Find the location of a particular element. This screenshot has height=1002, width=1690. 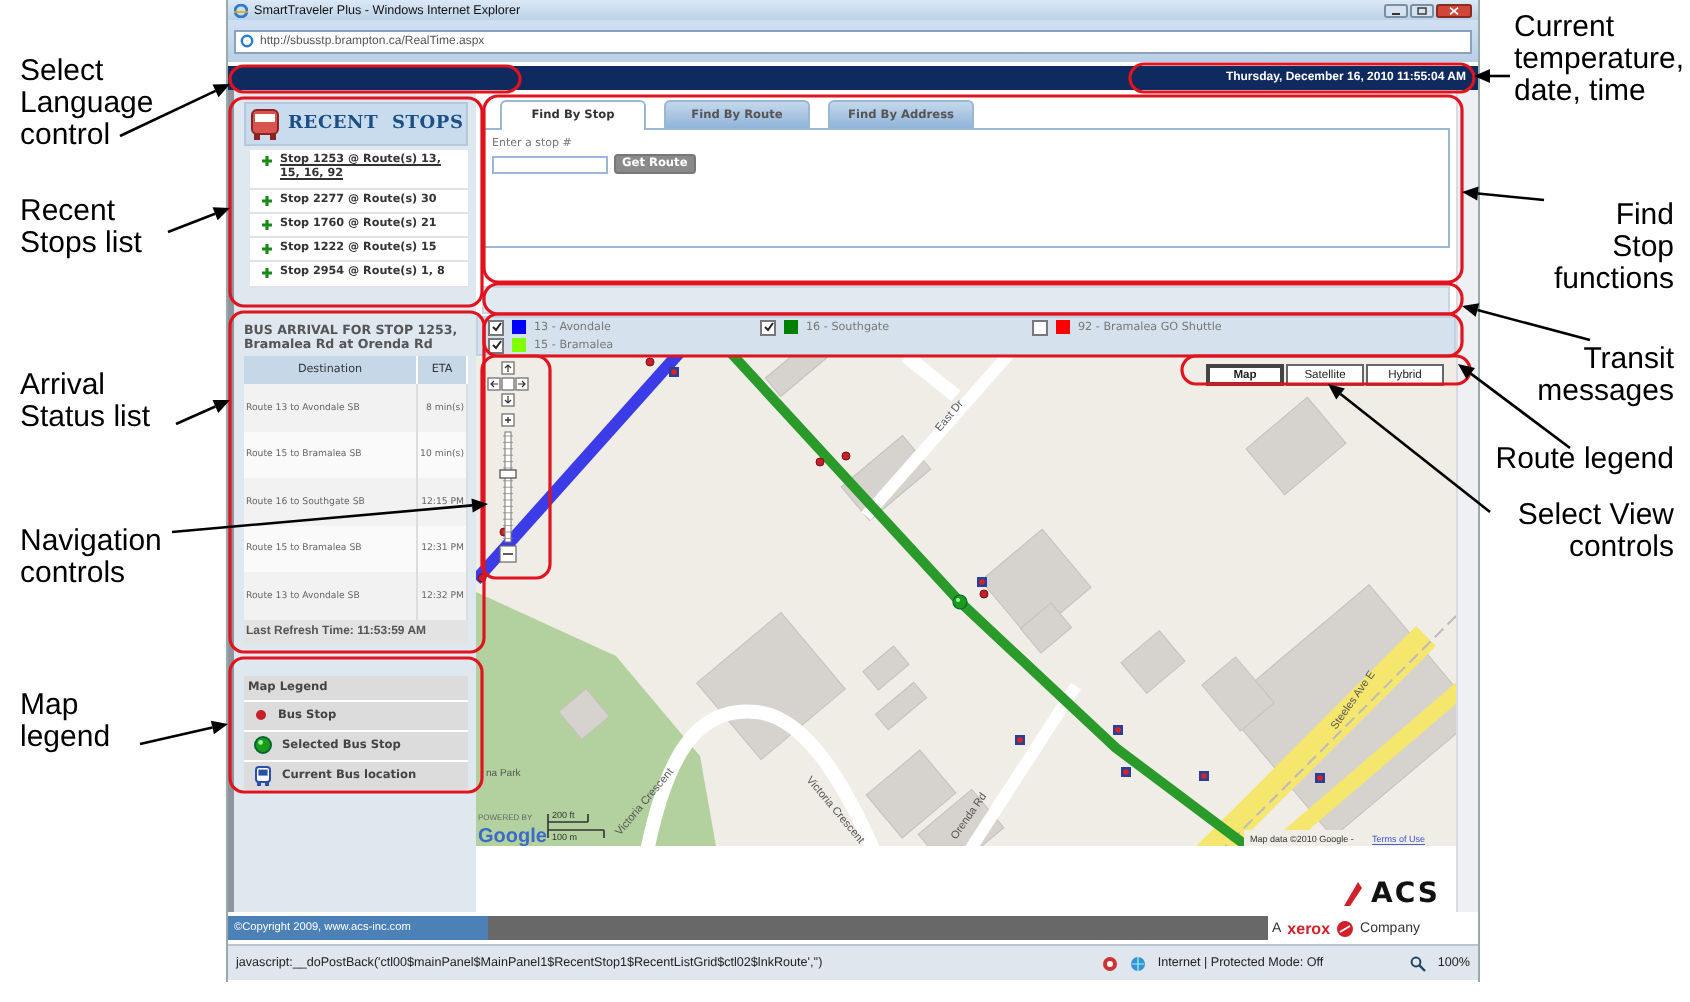

stop-number-field is located at coordinates (550, 164).